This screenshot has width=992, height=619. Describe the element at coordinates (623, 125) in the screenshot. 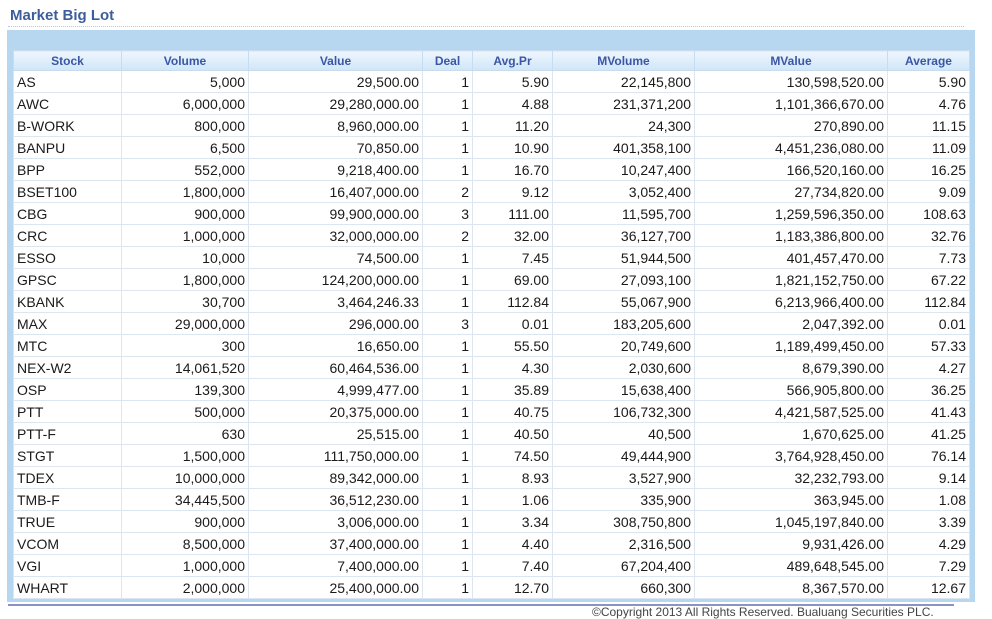

I see `mvolume-cell: 24,300` at that location.